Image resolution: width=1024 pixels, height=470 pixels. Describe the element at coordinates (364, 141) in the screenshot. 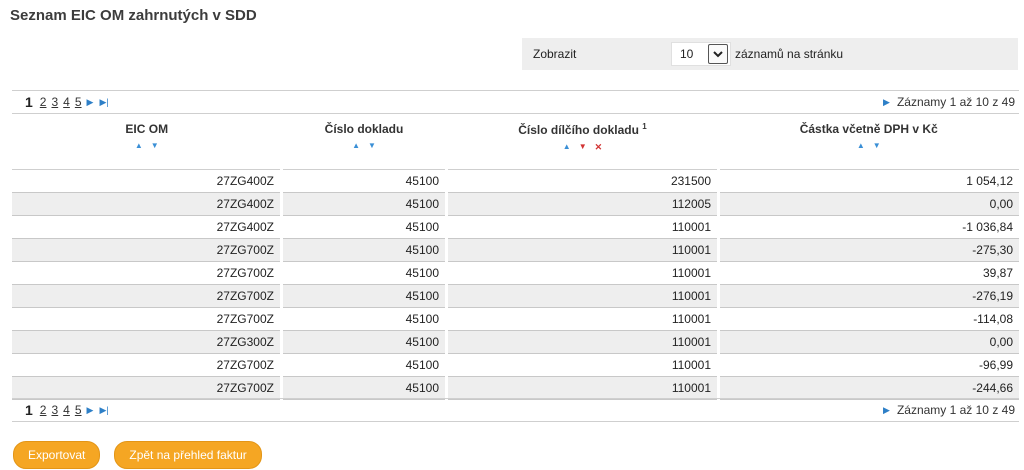

I see `column-header-doc-number: Číslo dokladu ▲ ▼` at that location.